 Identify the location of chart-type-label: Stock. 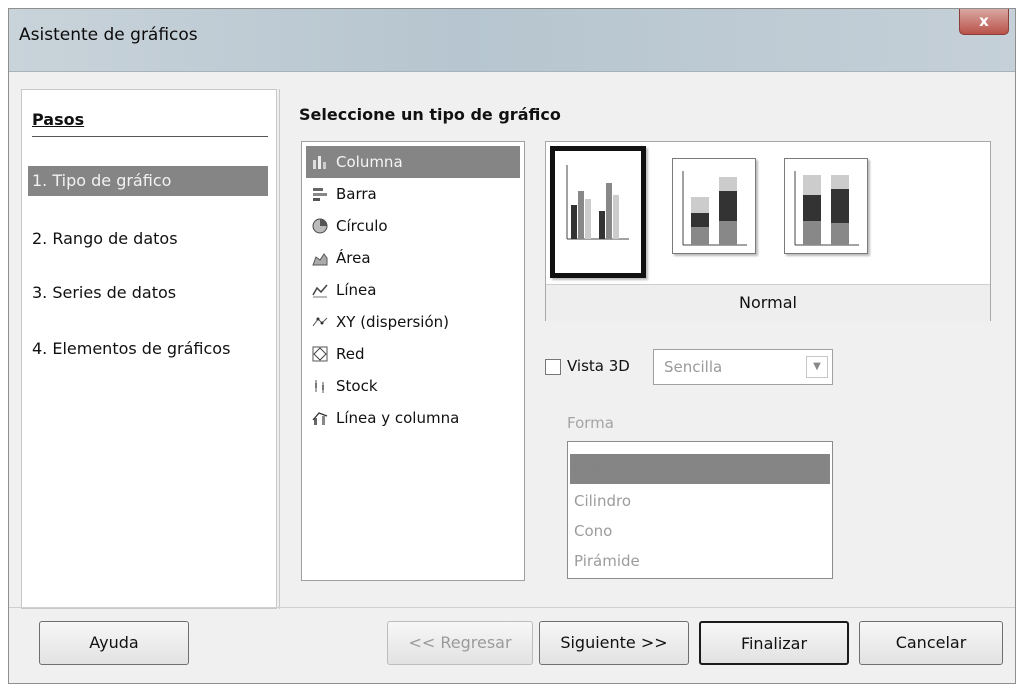
(357, 386).